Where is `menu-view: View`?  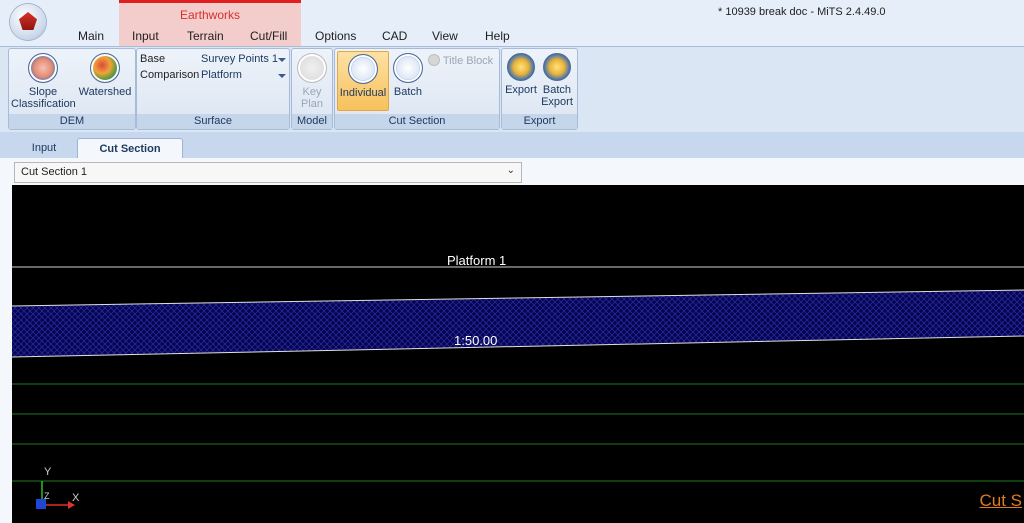
menu-view: View is located at coordinates (445, 36).